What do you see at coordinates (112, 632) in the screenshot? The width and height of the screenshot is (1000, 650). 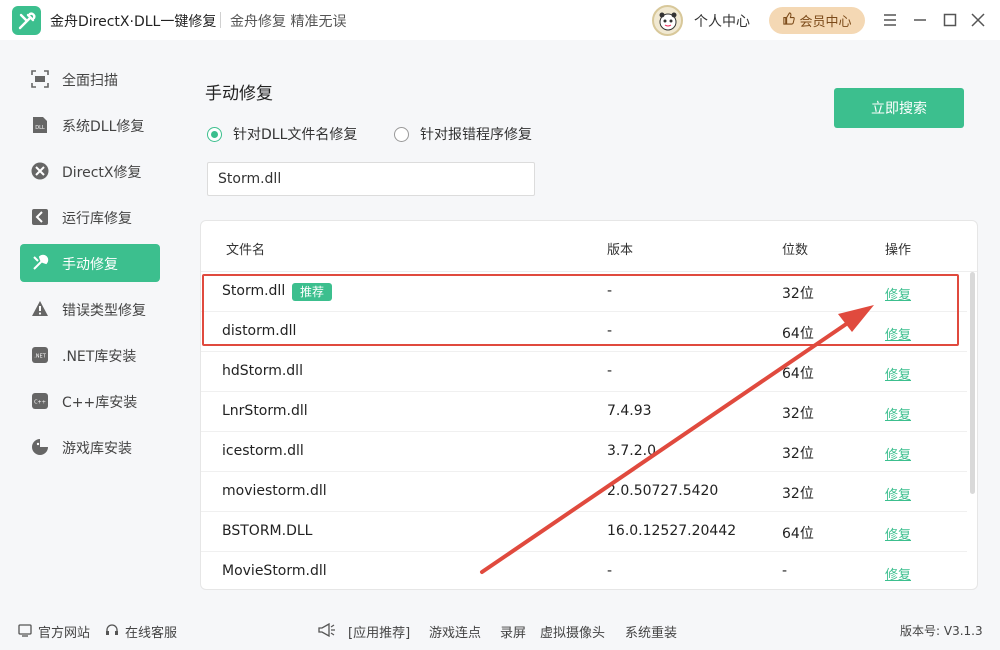 I see `headset-icon` at bounding box center [112, 632].